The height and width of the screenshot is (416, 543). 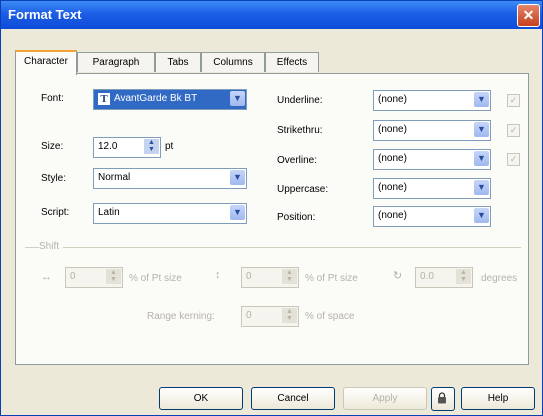 I want to click on overline-select: (none) ▼, so click(x=432, y=159).